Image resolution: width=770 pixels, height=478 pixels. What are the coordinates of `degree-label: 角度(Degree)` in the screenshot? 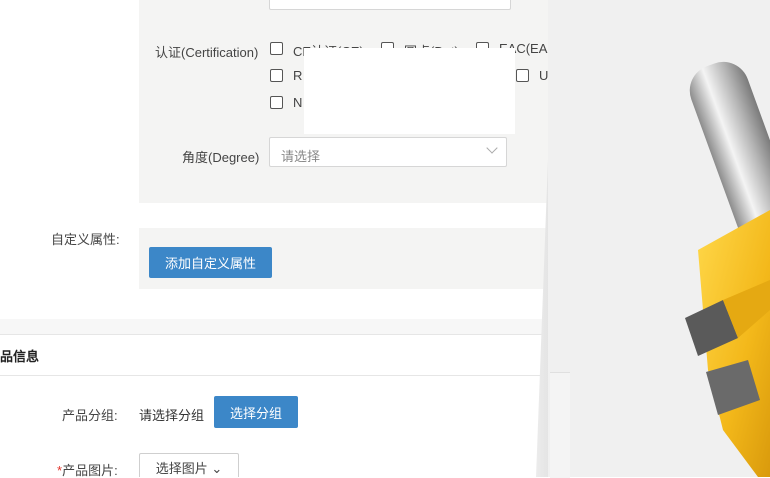 It's located at (221, 157).